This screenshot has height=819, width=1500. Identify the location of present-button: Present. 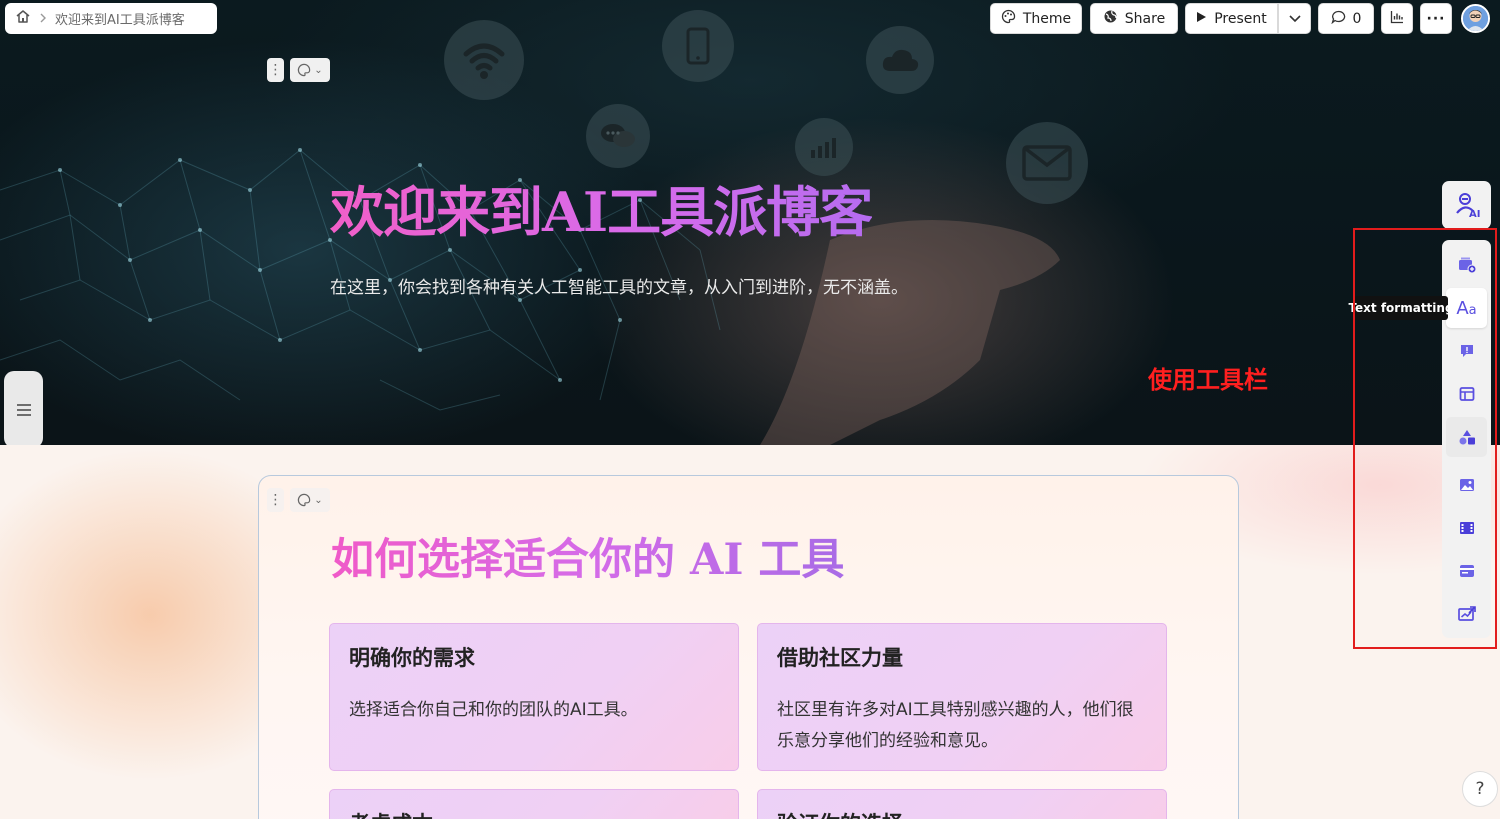
(1231, 18).